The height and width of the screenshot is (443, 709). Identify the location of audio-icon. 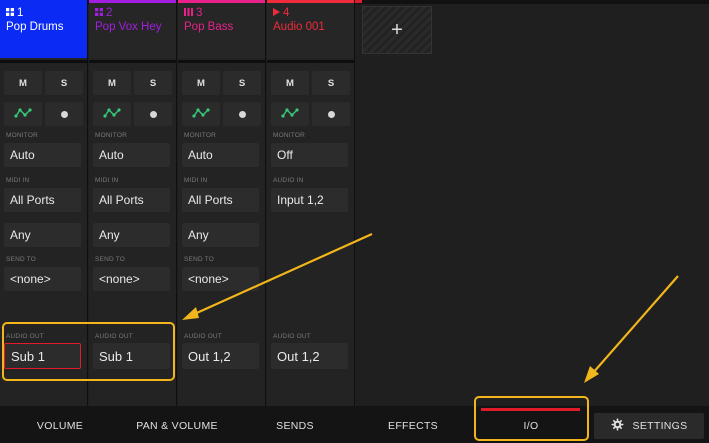
(276, 13).